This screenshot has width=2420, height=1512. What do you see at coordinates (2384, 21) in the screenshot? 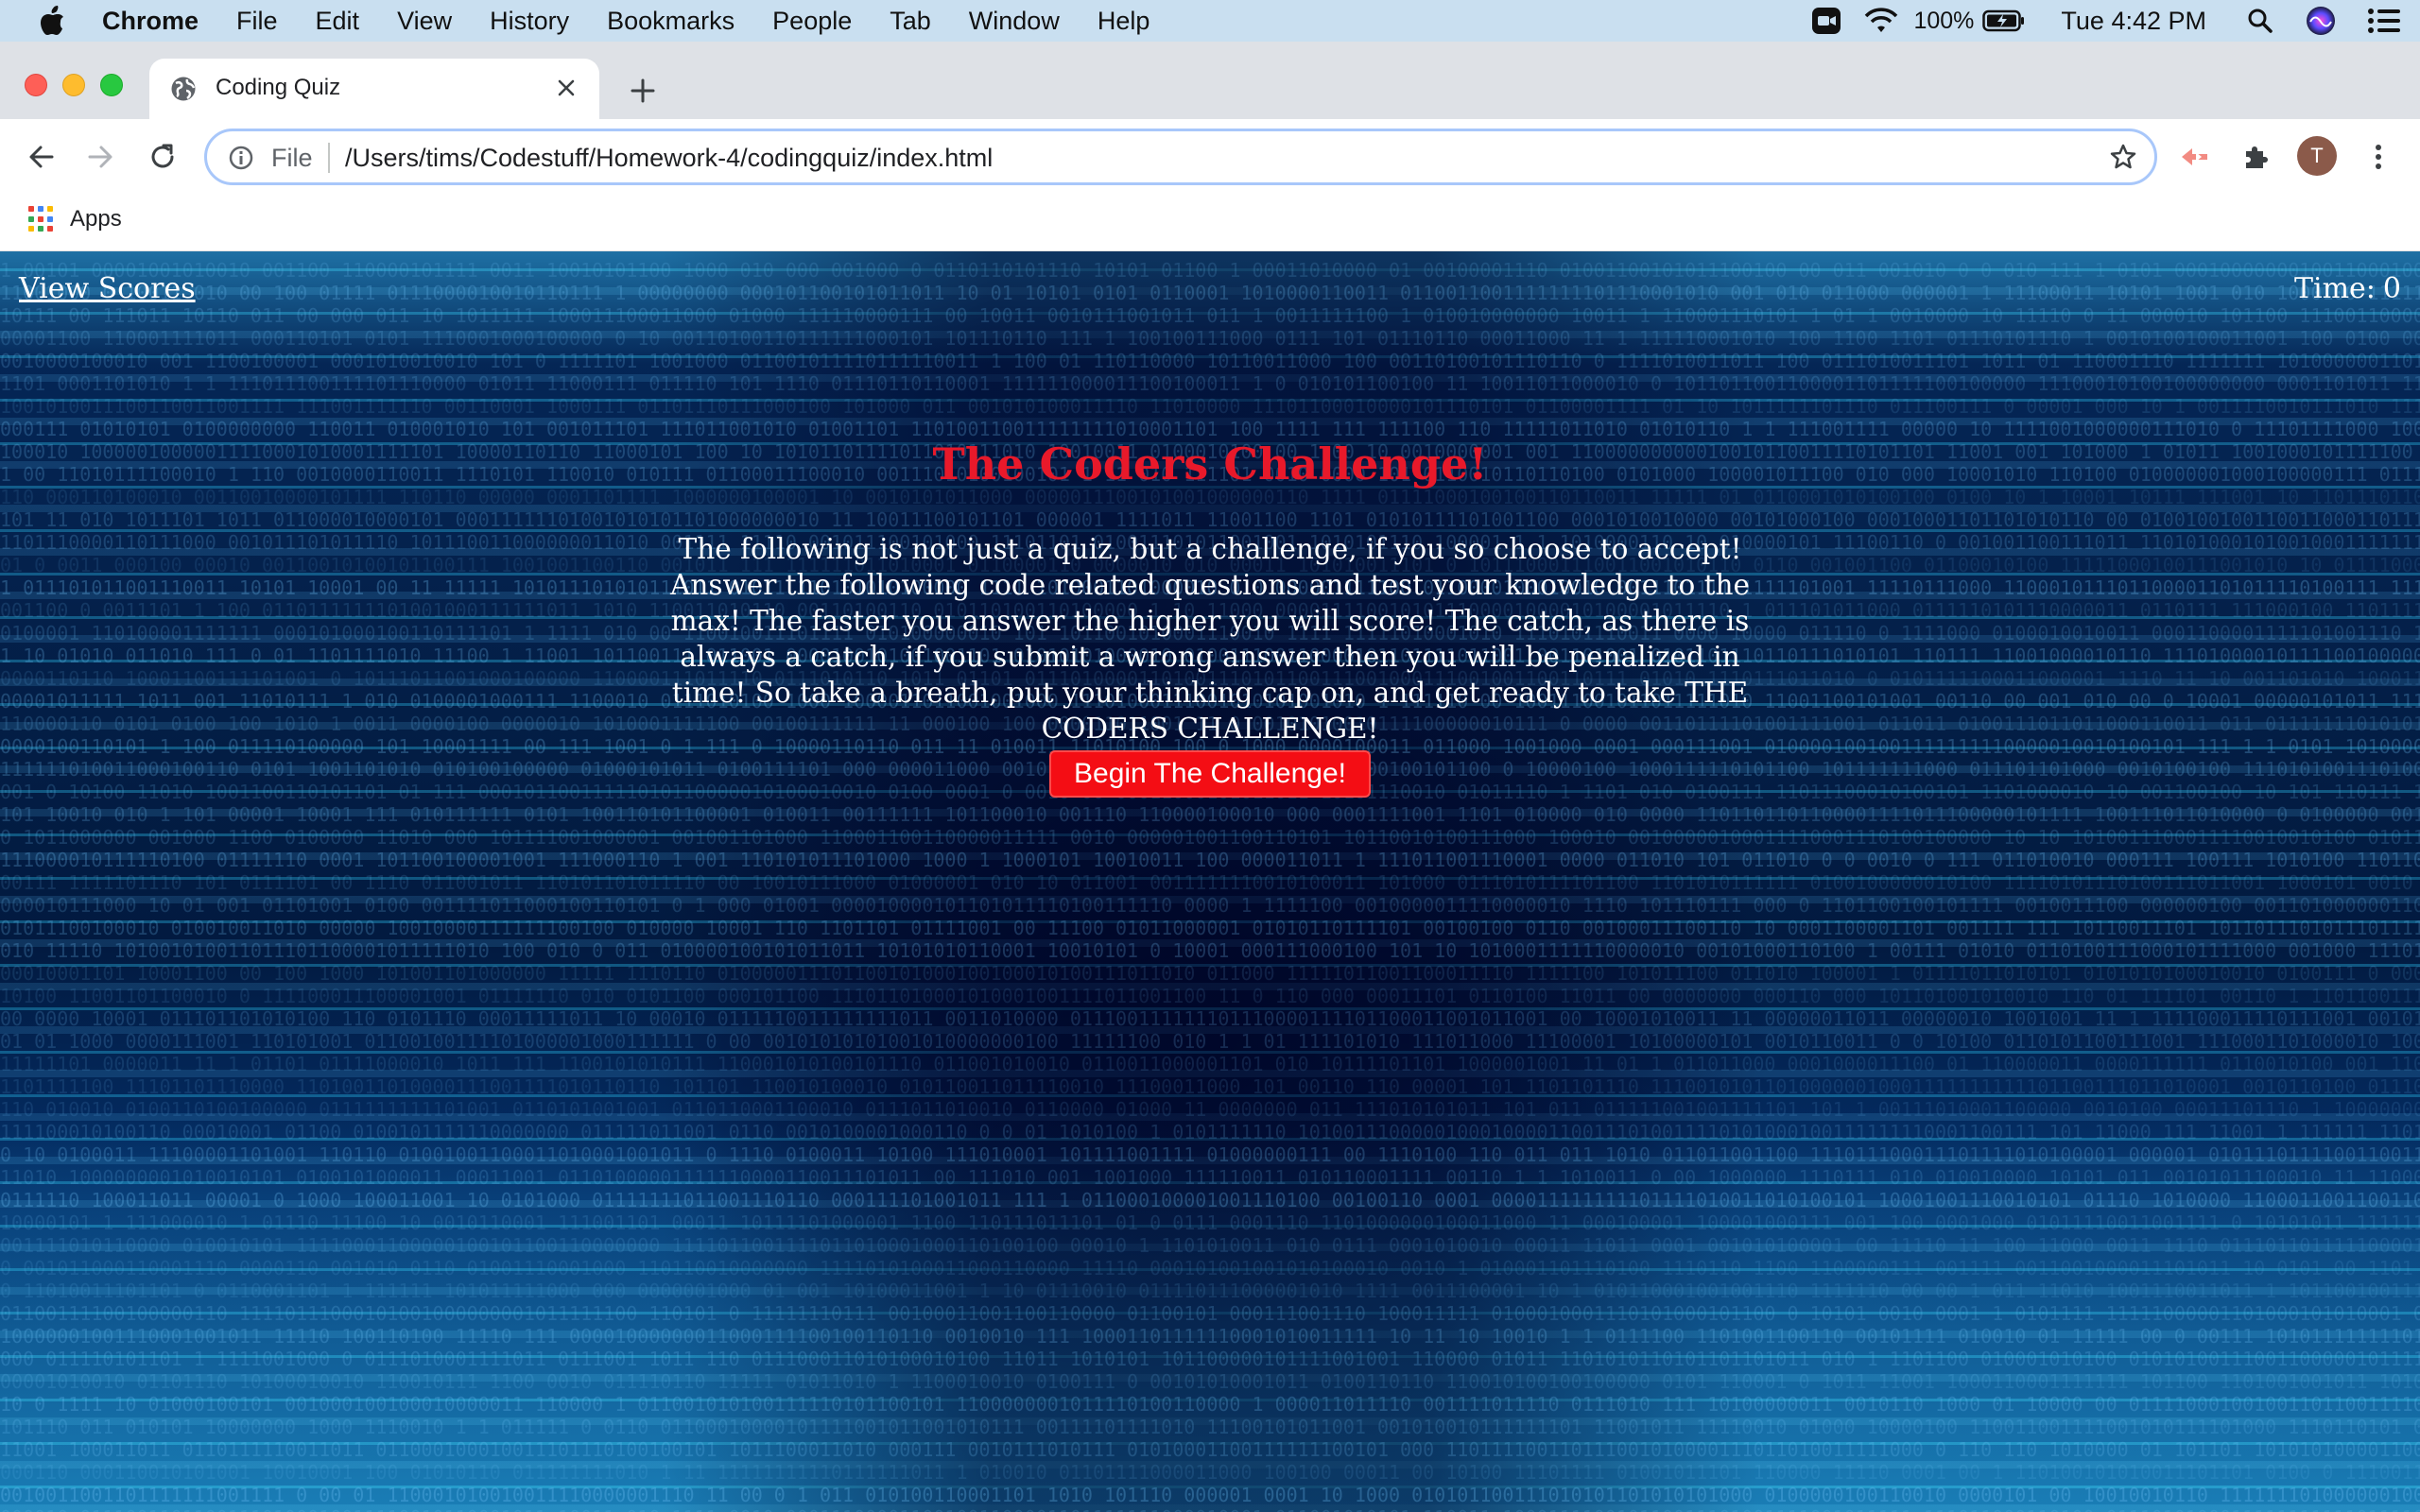
I see `notification-center-icon` at bounding box center [2384, 21].